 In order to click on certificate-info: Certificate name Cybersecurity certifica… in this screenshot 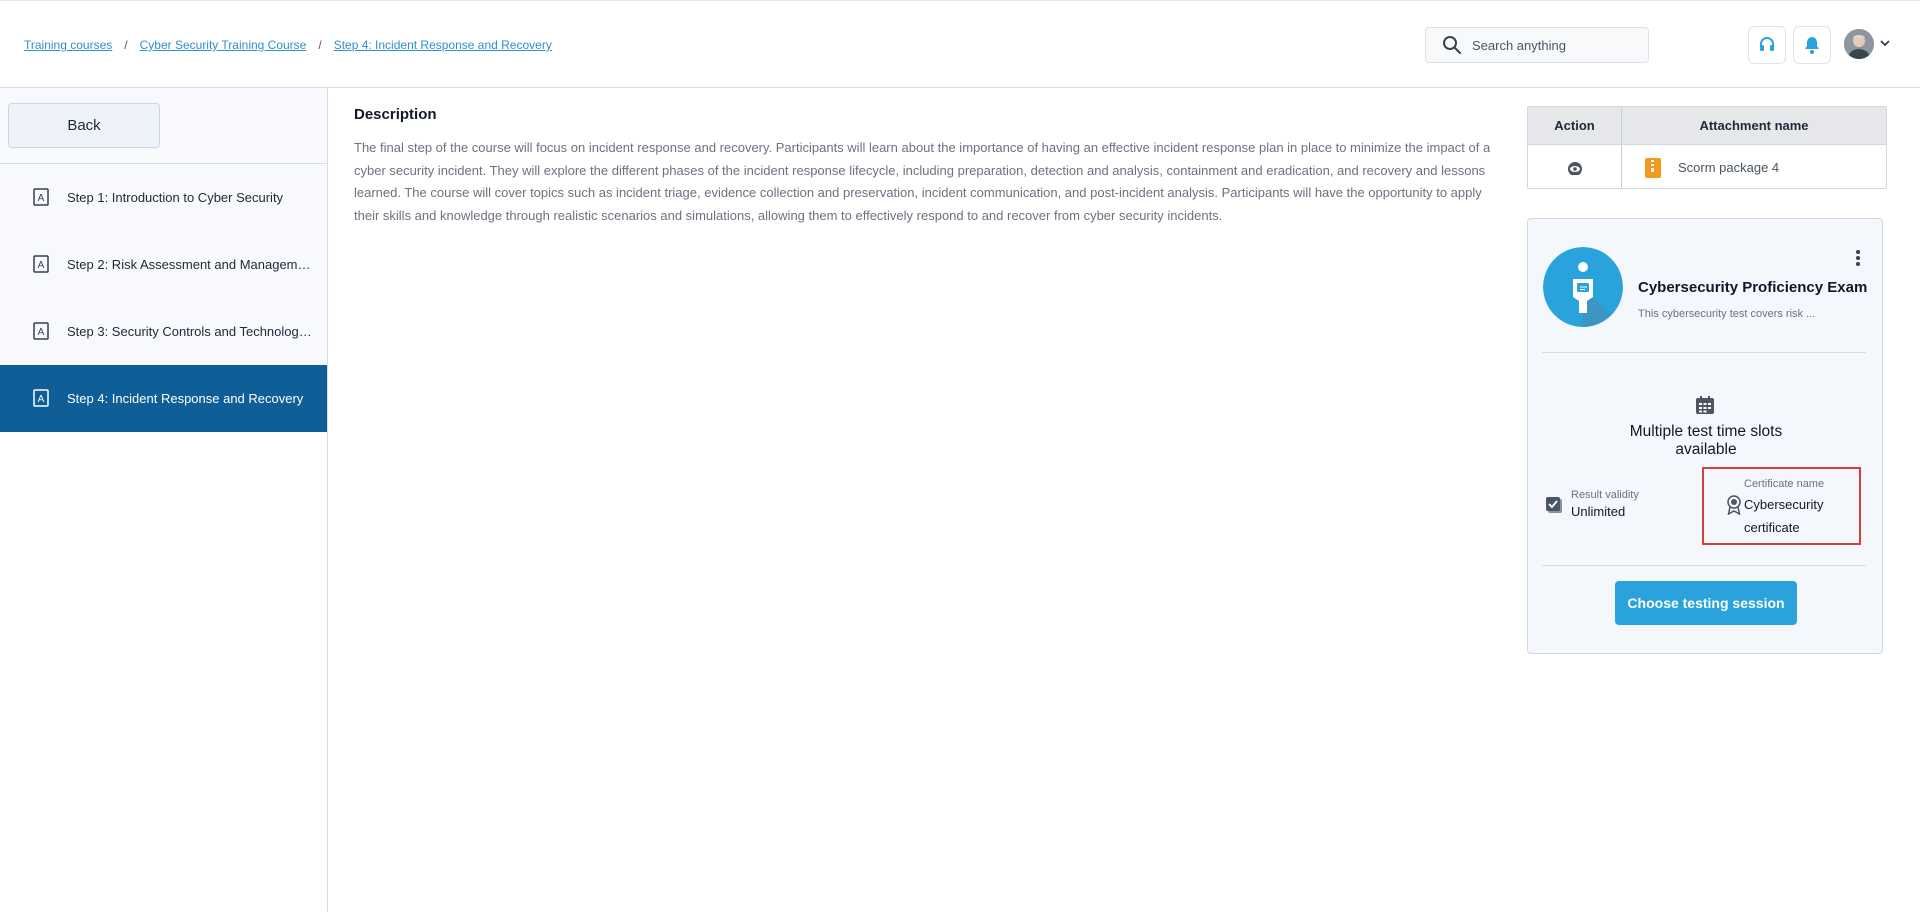, I will do `click(1781, 506)`.